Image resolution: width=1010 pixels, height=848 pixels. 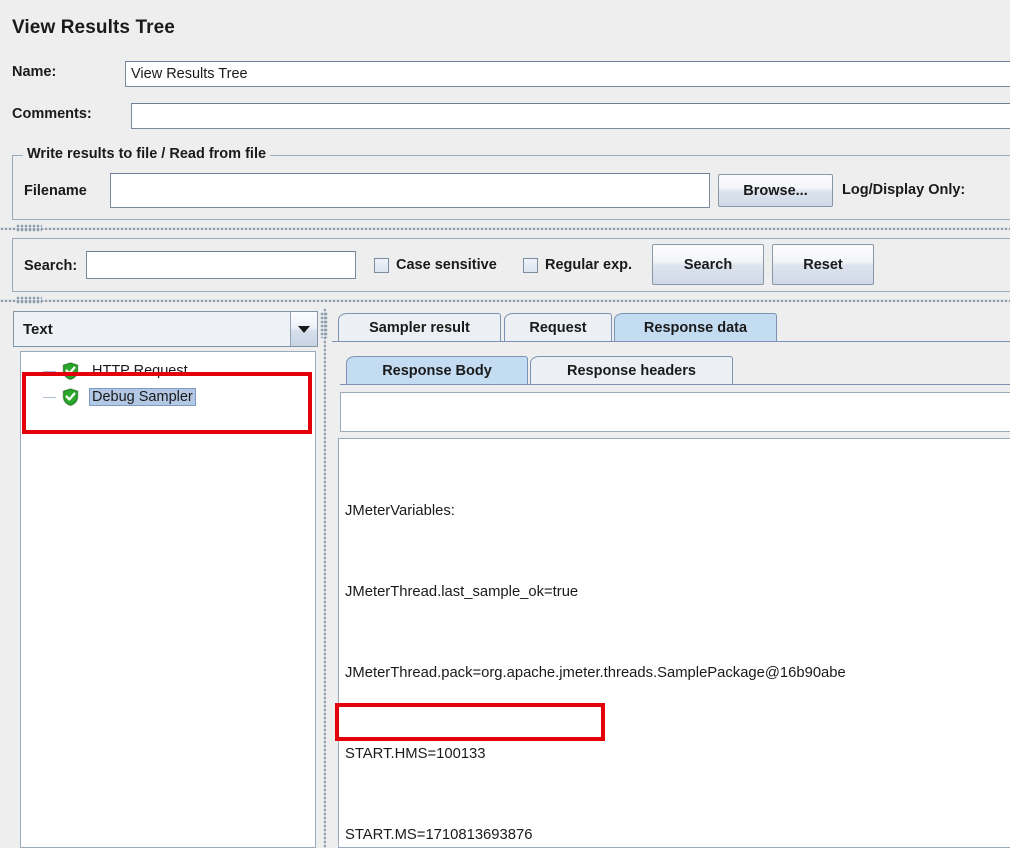 I want to click on response-line: START.HMS=100133, so click(x=415, y=754).